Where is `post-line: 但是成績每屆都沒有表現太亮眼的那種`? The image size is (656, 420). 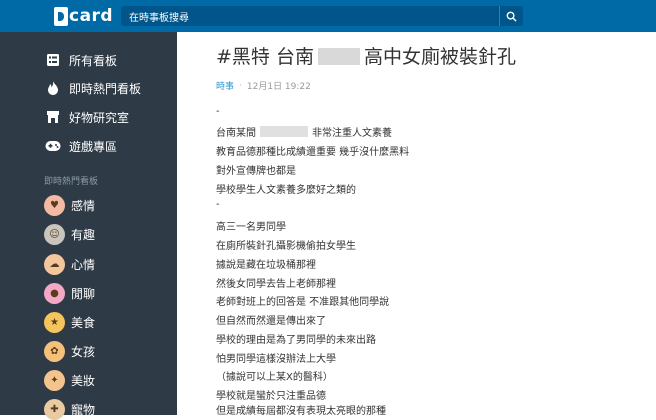
post-line: 但是成績每屆都沒有表現太亮眼的那種 is located at coordinates (301, 411).